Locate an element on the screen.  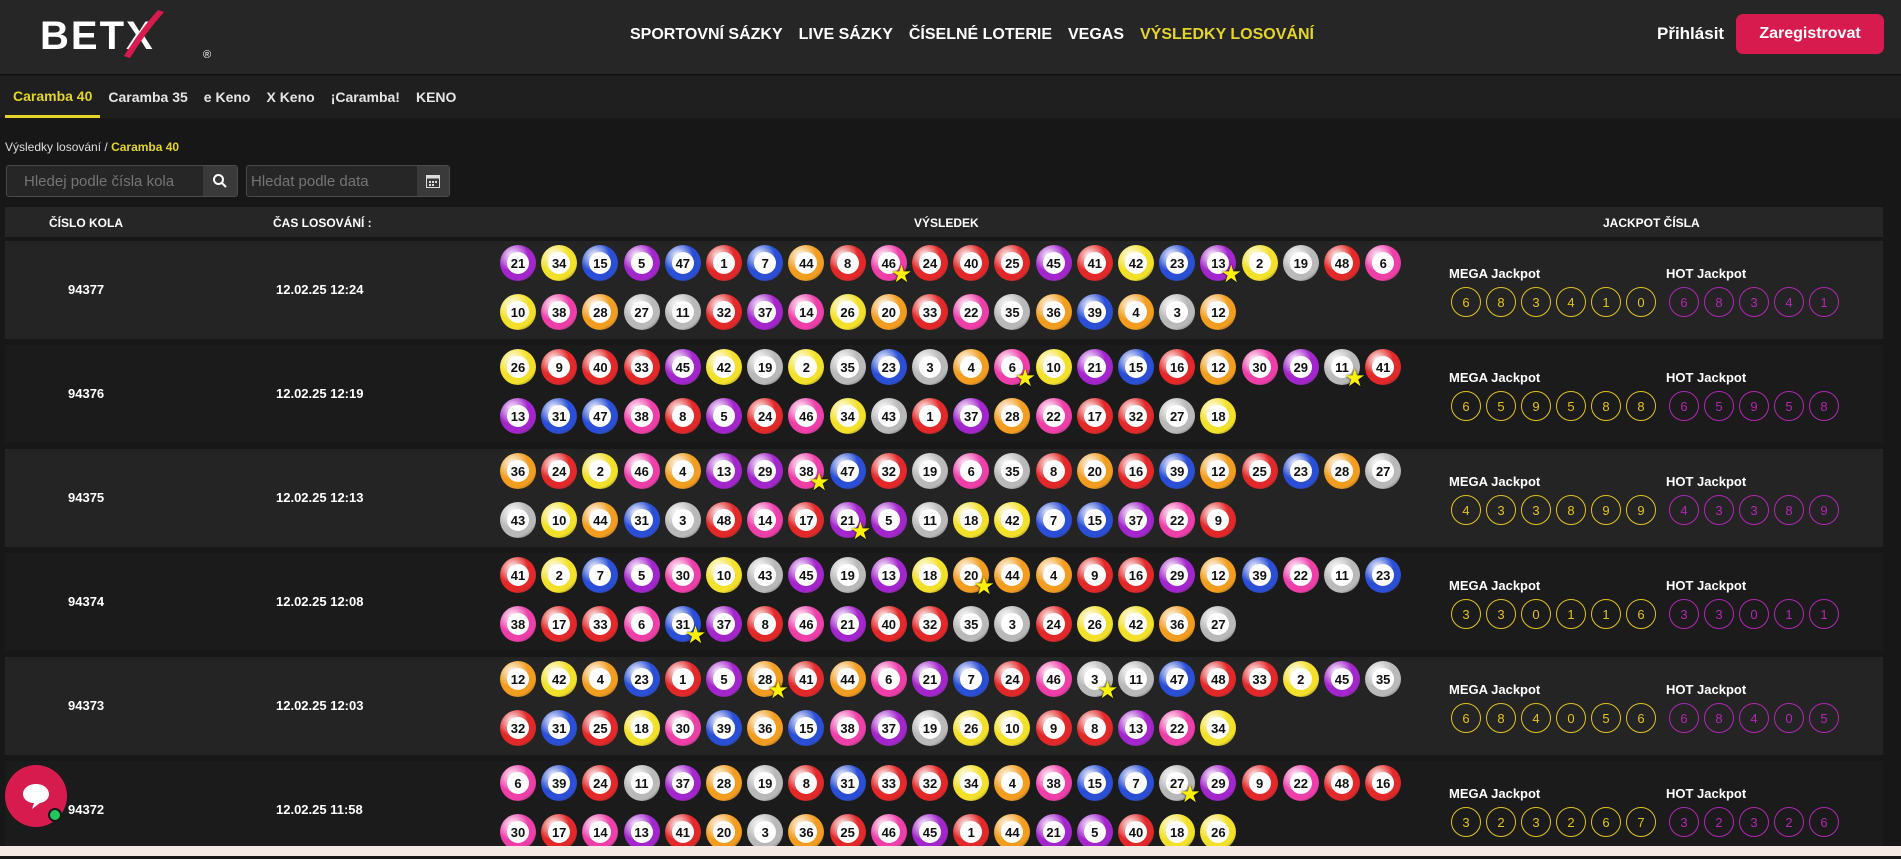
round-search is located at coordinates (122, 181).